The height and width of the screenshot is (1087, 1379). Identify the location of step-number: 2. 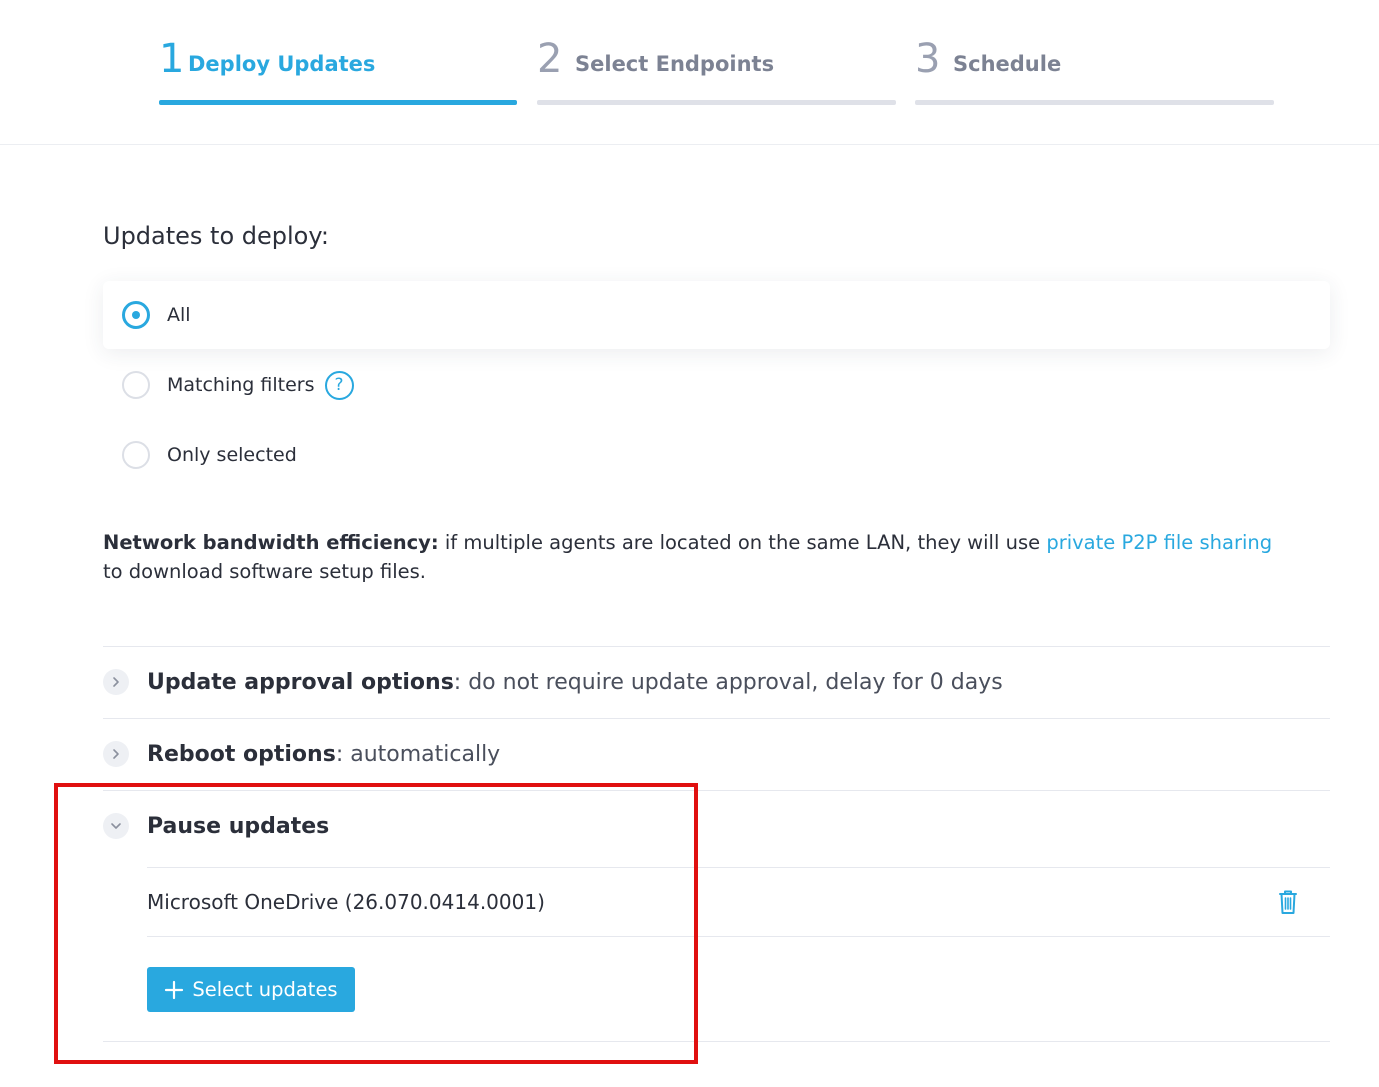
(550, 59).